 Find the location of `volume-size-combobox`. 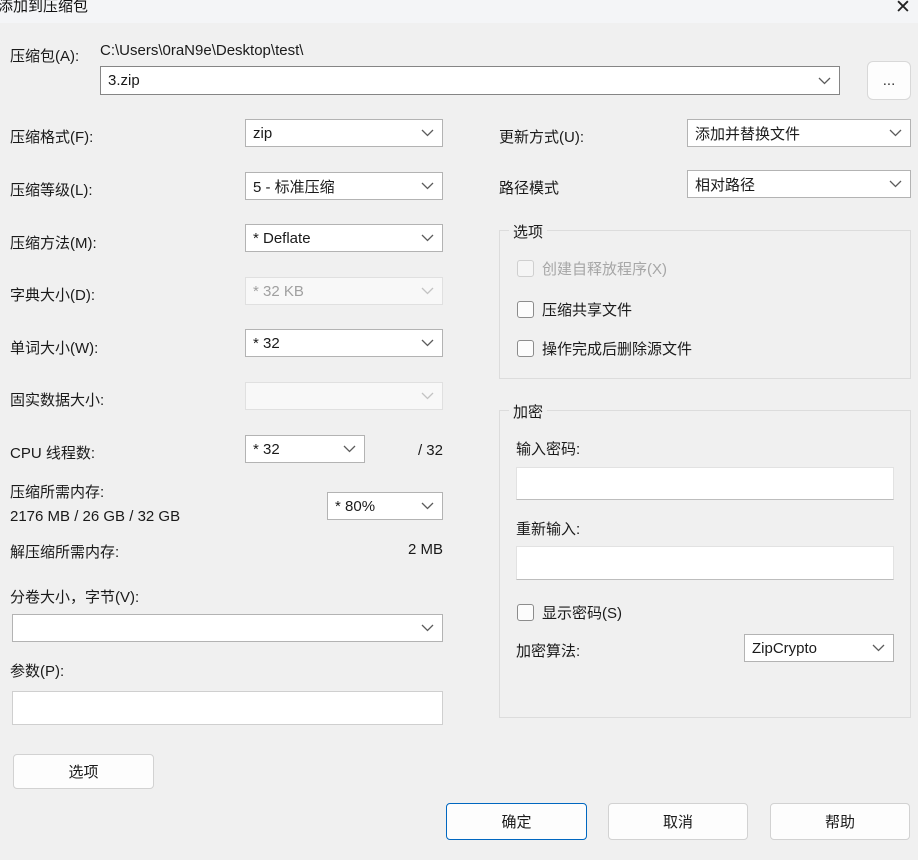

volume-size-combobox is located at coordinates (227, 628).